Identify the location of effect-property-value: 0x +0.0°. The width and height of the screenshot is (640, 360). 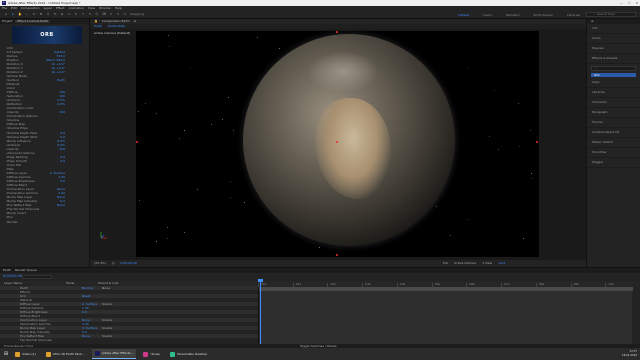
(58, 72).